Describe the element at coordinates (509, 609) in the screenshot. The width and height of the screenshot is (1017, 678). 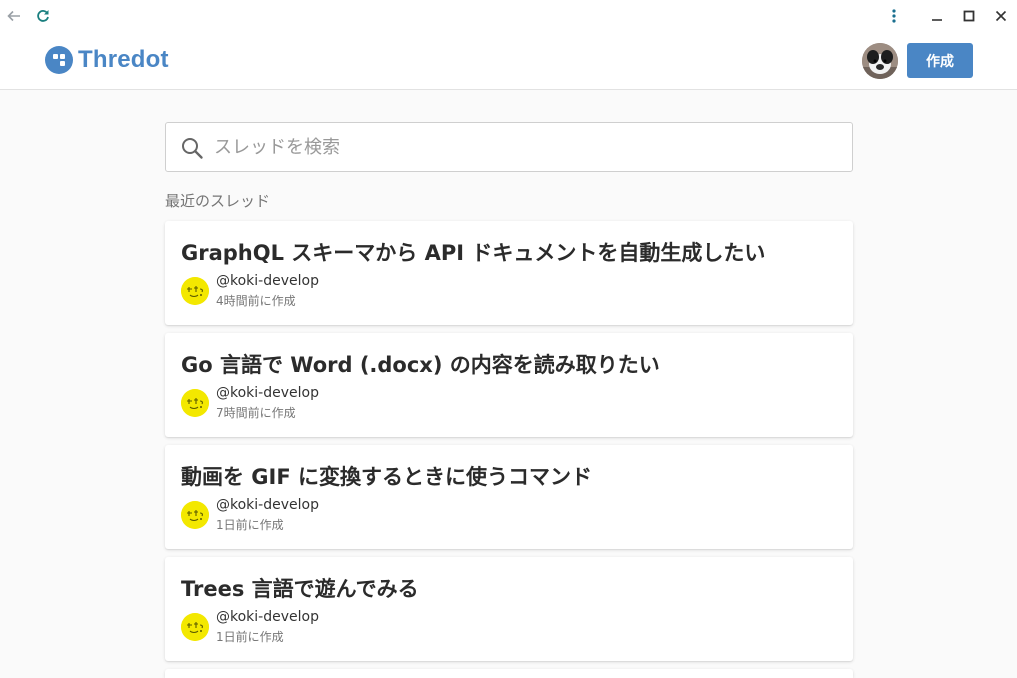
I see `thread-card: Trees 言語で遊んでみる @koki-develop 1日前に作成` at that location.